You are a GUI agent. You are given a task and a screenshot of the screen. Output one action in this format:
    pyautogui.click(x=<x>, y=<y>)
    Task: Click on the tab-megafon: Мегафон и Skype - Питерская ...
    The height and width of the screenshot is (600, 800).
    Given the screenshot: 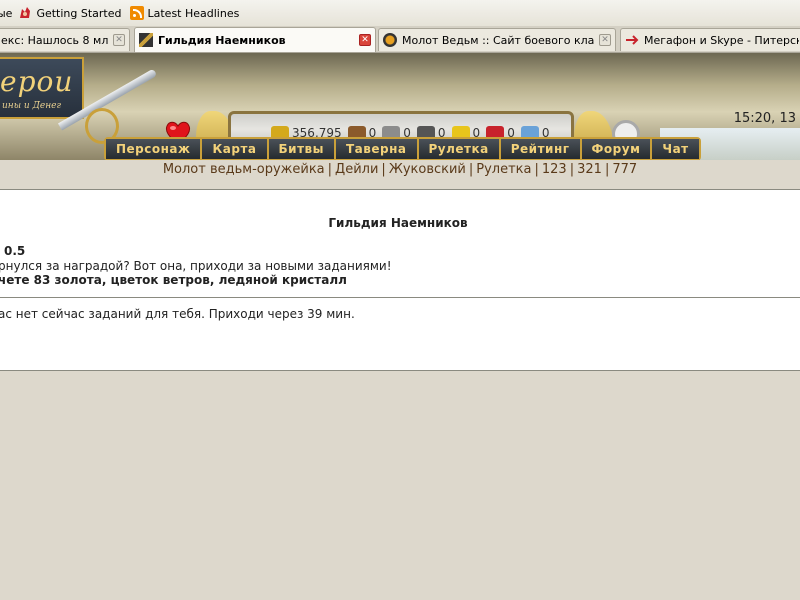 What is the action you would take?
    pyautogui.click(x=710, y=39)
    